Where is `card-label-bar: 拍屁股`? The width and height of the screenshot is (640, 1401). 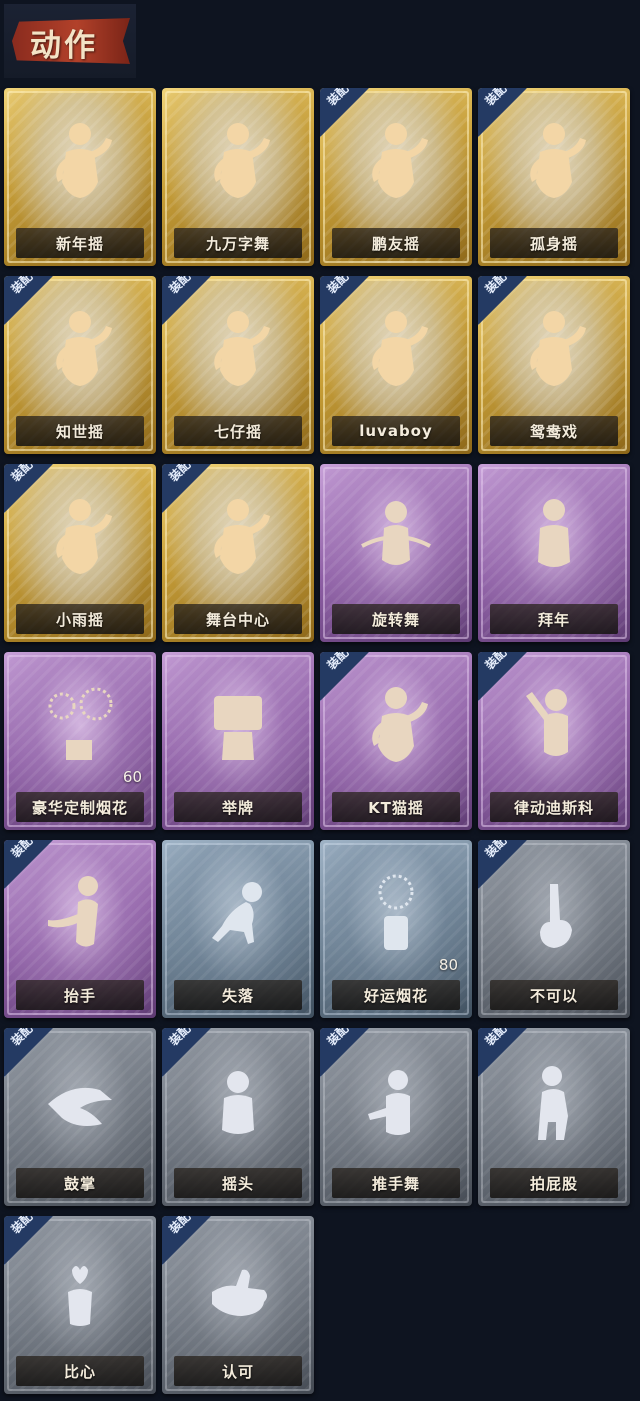
card-label-bar: 拍屁股 is located at coordinates (554, 1183).